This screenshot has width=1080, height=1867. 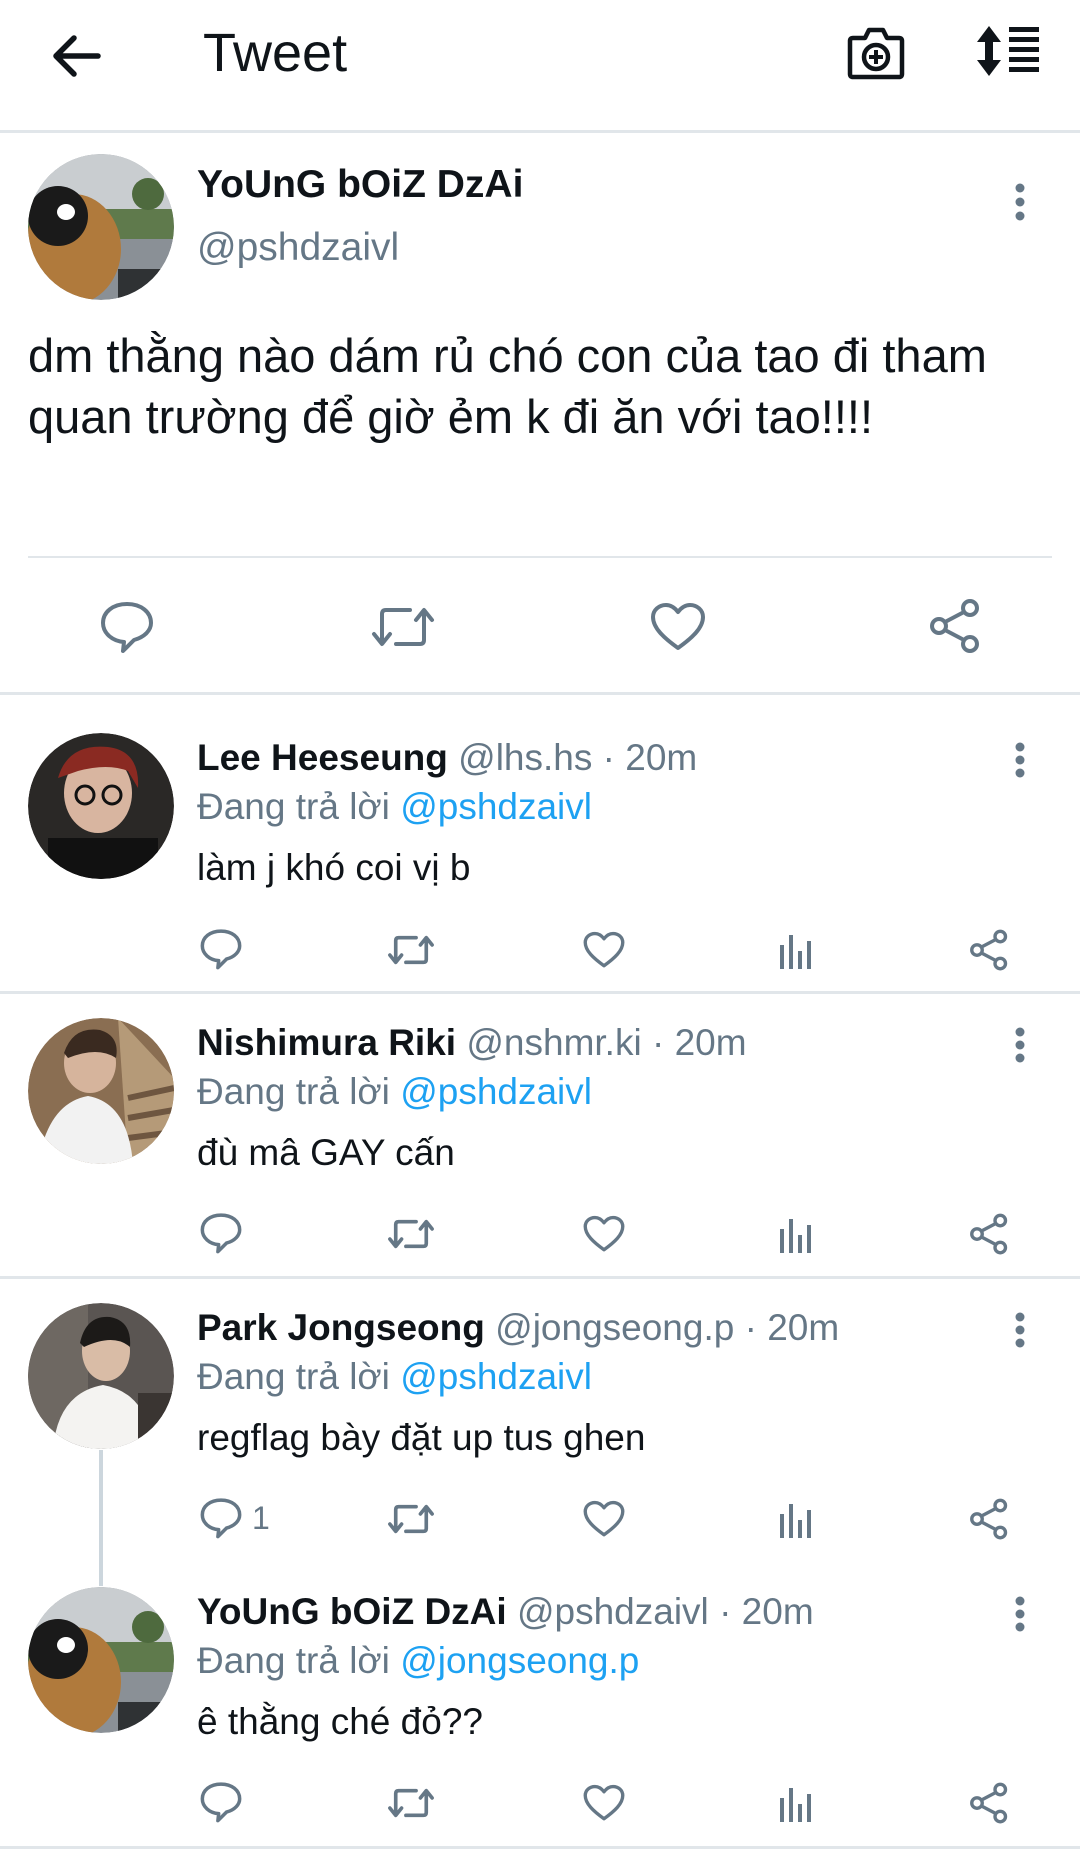 I want to click on reply-header: YoUnG bOiZ DzAi @pshdzaivl · 20m, so click(x=505, y=1612).